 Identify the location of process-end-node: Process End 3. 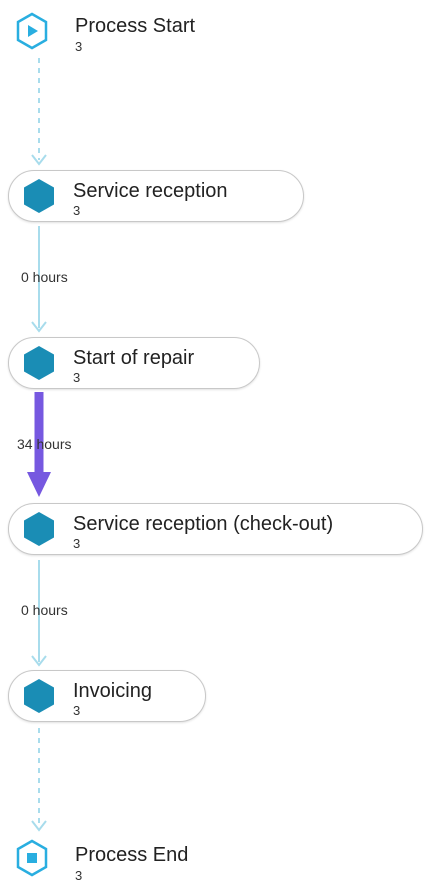
(142, 861).